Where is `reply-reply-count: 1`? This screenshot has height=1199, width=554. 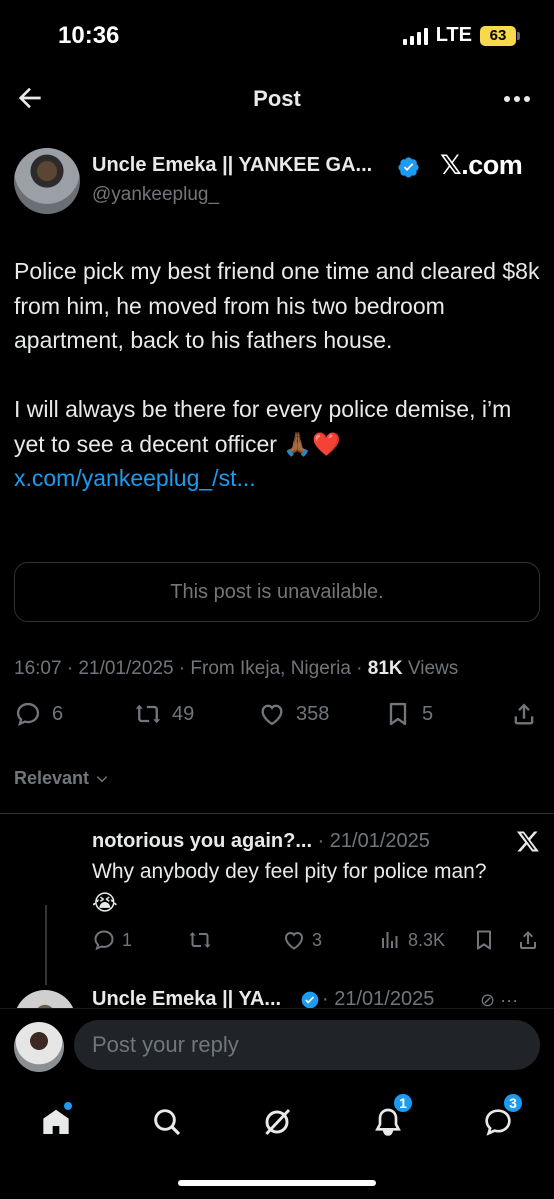 reply-reply-count: 1 is located at coordinates (127, 939).